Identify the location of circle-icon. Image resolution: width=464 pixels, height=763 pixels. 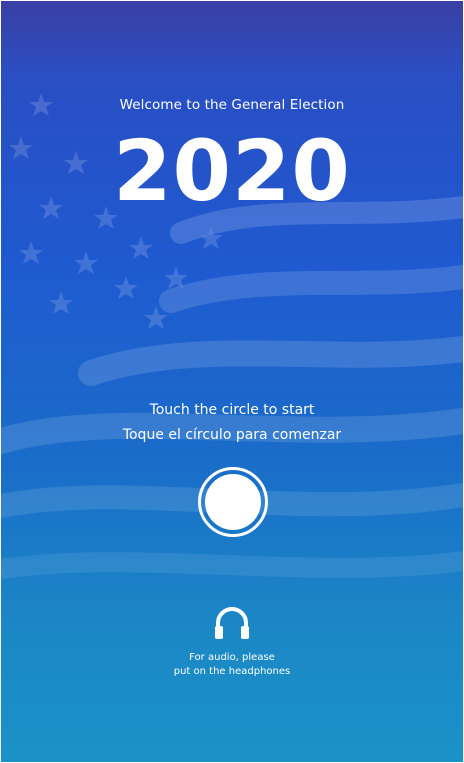
(233, 502).